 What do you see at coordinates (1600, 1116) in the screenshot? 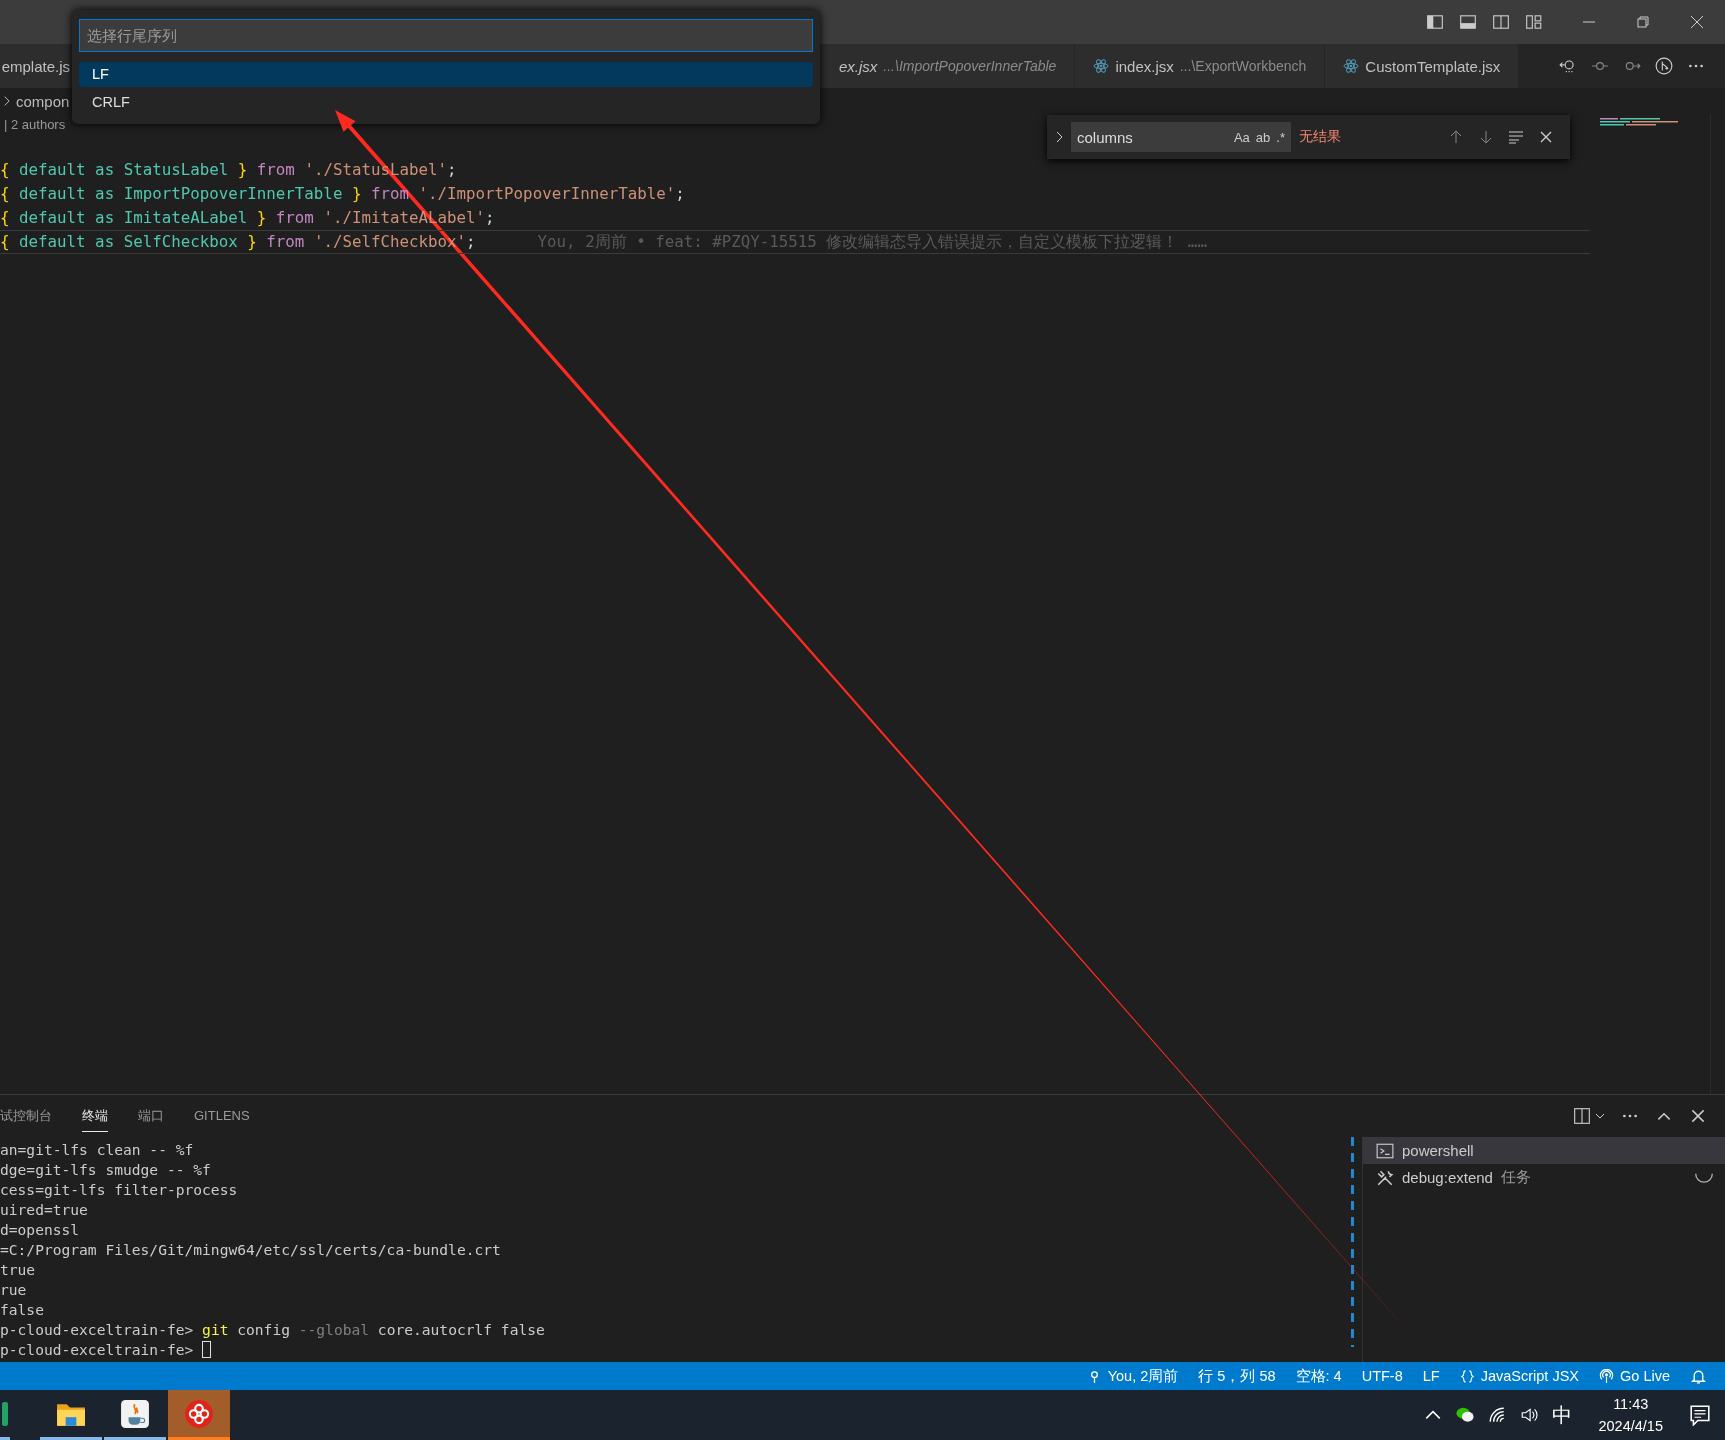
I see `chevron-down-icon` at bounding box center [1600, 1116].